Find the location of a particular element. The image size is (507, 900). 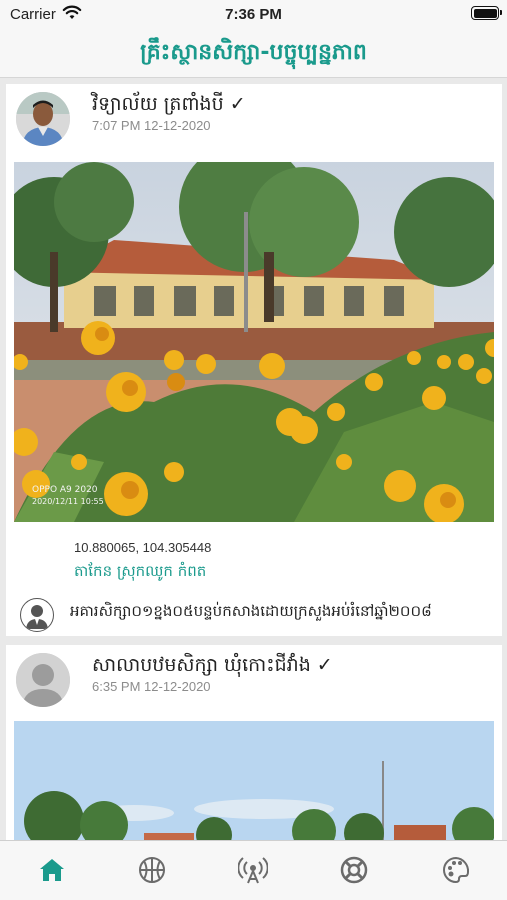

post-timestamp: 7:07 PM 12-12-2020 is located at coordinates (151, 125).